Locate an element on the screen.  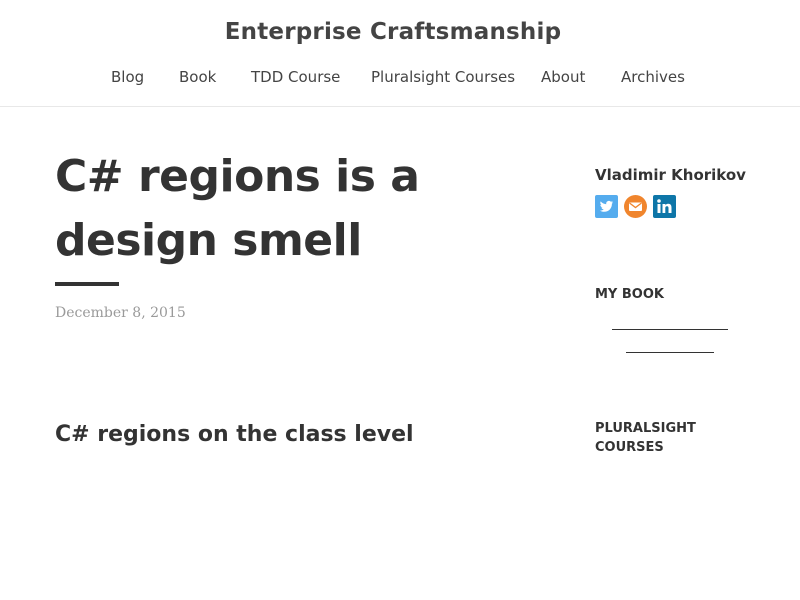
nav-item-book: Book is located at coordinates (197, 77).